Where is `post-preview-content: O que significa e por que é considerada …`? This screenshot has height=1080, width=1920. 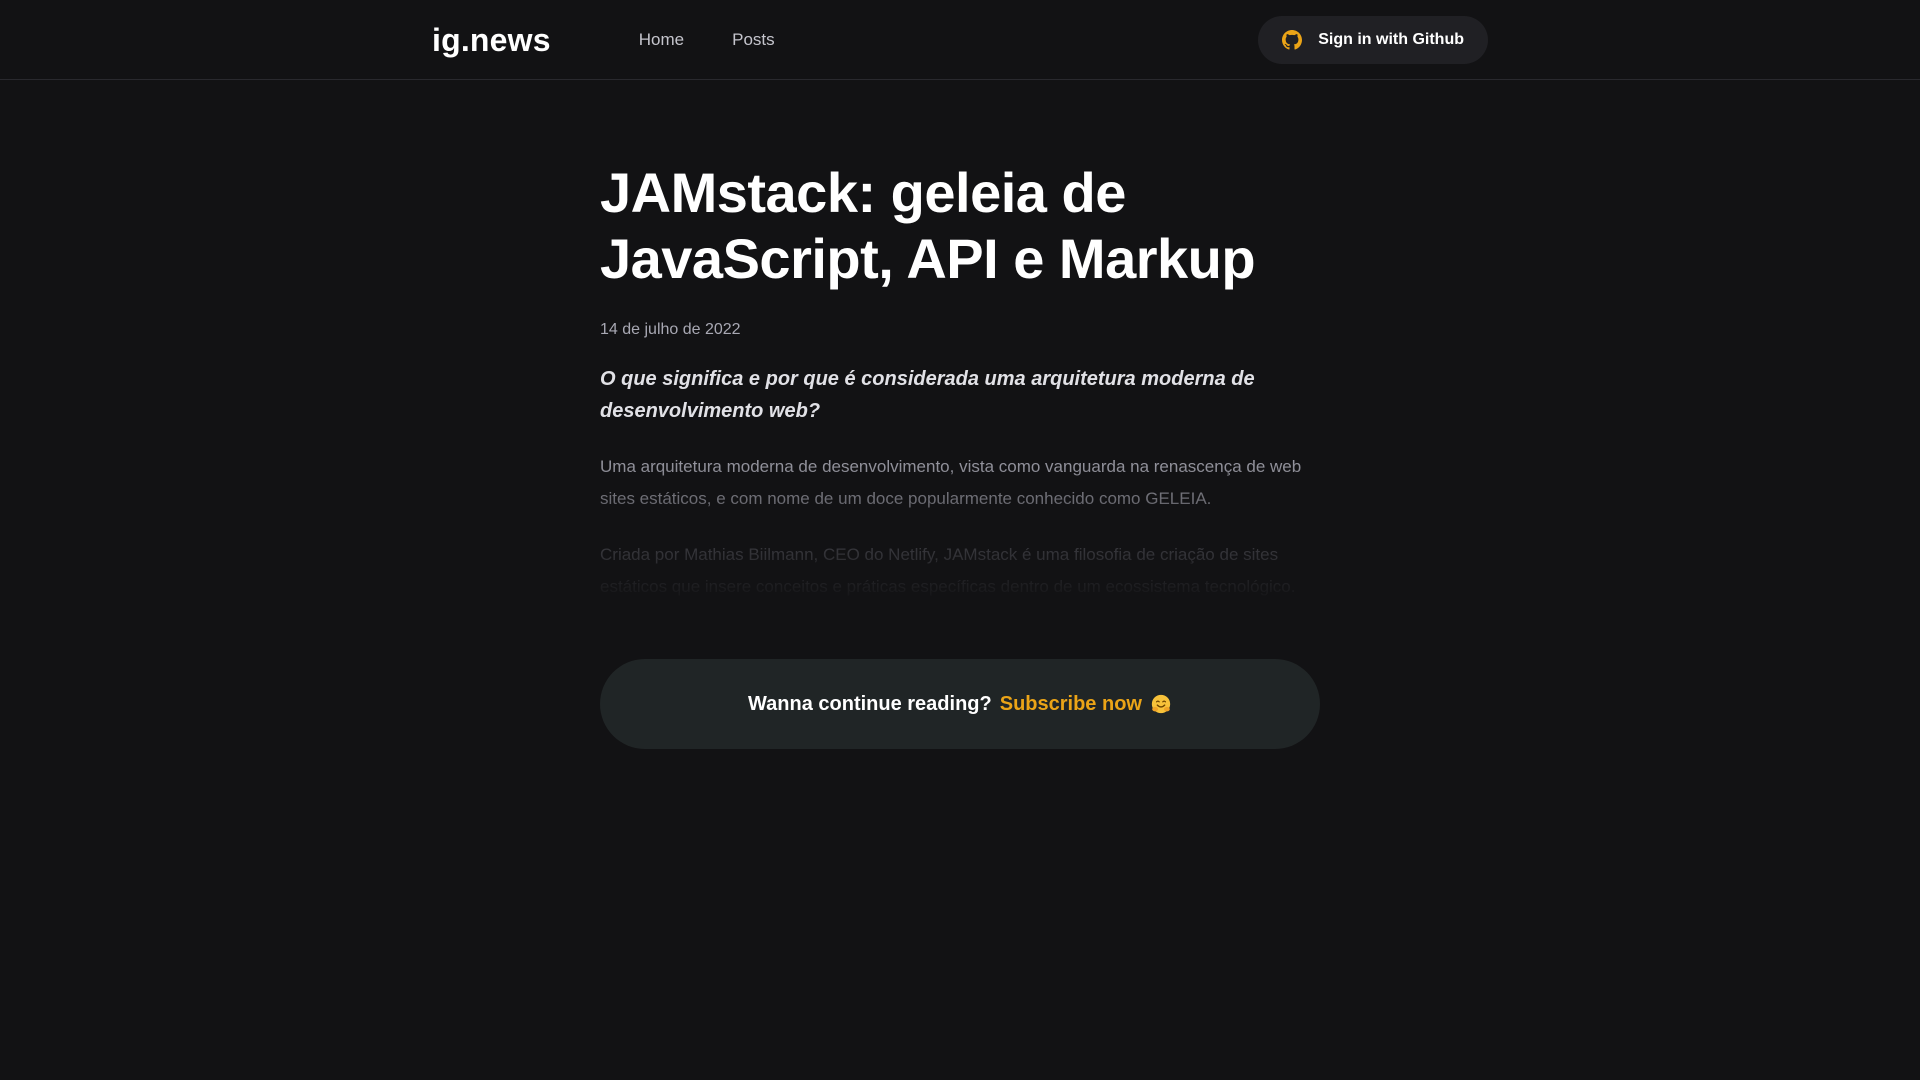 post-preview-content: O que significa e por que é considerada … is located at coordinates (960, 483).